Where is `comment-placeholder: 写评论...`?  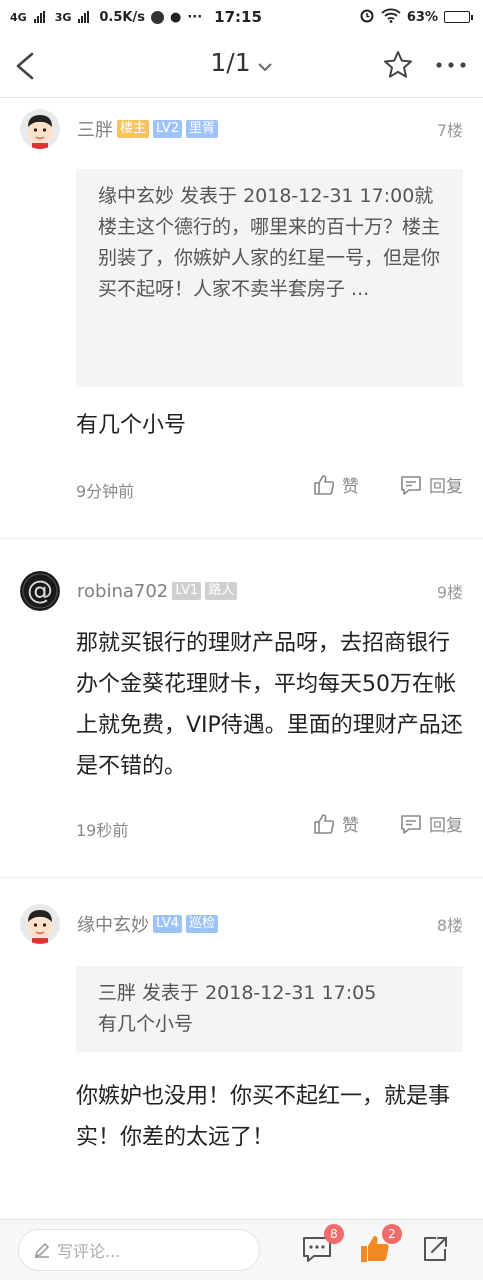
comment-placeholder: 写评论... is located at coordinates (89, 1251).